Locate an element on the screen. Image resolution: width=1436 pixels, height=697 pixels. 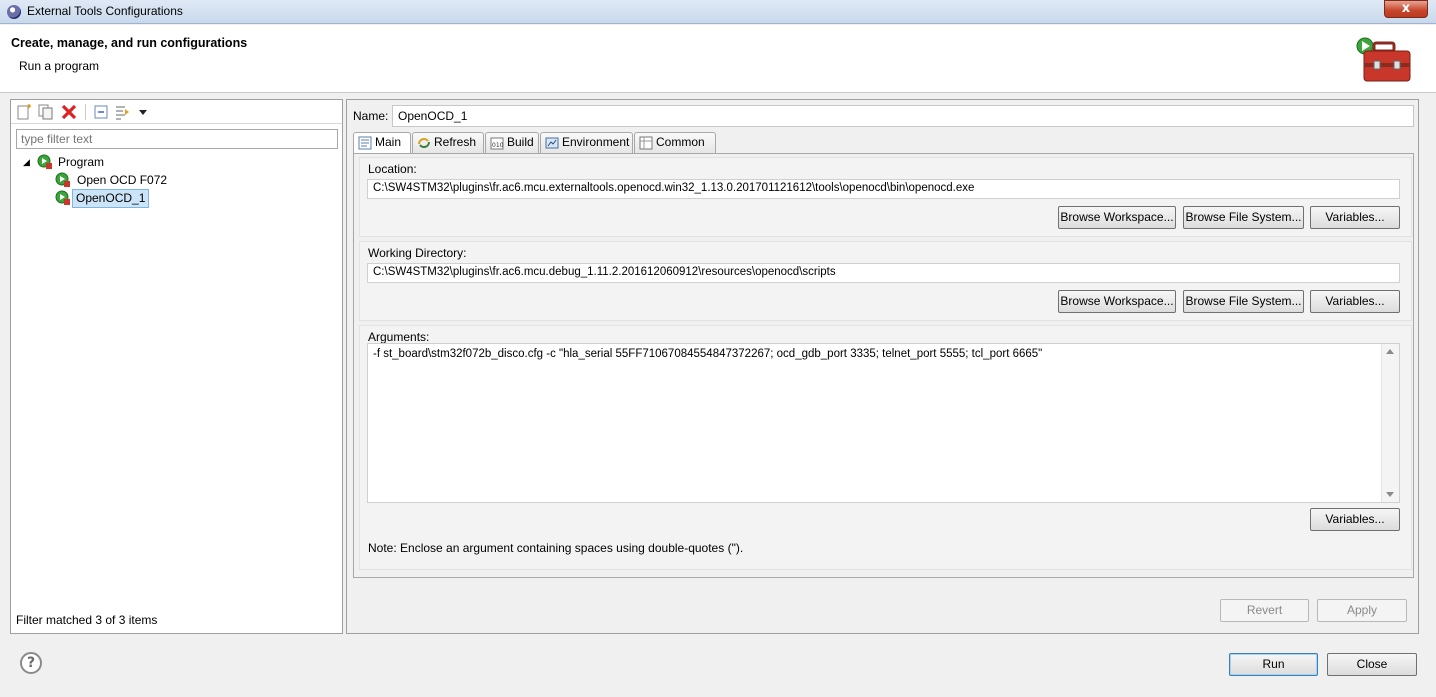
expand-arrow-icon: ◢ is located at coordinates (26, 162).